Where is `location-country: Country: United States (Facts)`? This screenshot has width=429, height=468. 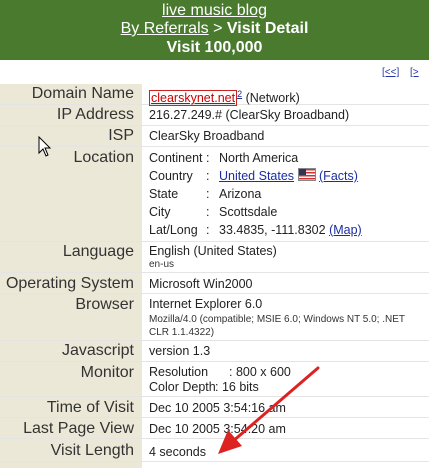
location-country: Country: United States (Facts) is located at coordinates (253, 175).